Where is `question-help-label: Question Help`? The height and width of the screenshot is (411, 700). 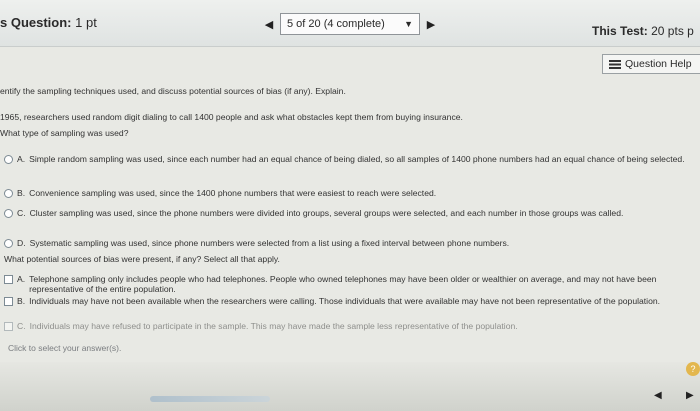
question-help-label: Question Help is located at coordinates (658, 64).